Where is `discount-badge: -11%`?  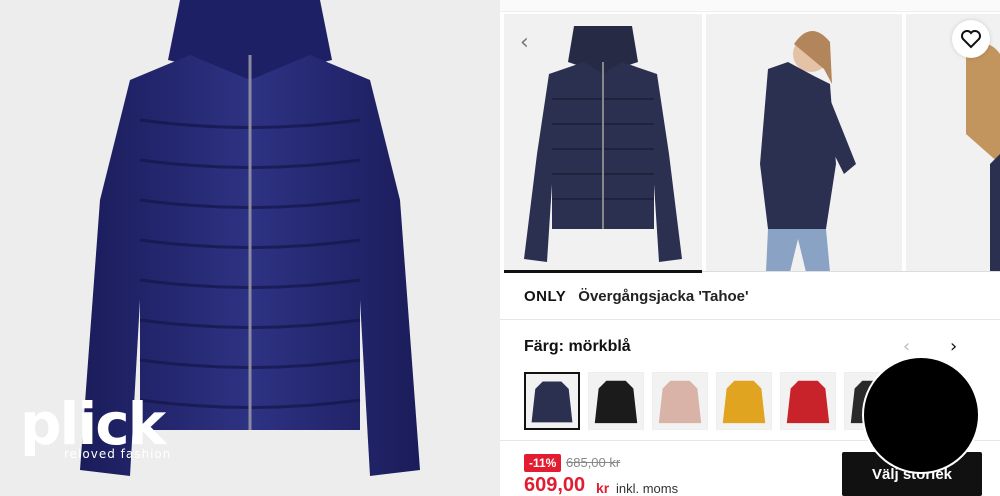 discount-badge: -11% is located at coordinates (543, 463).